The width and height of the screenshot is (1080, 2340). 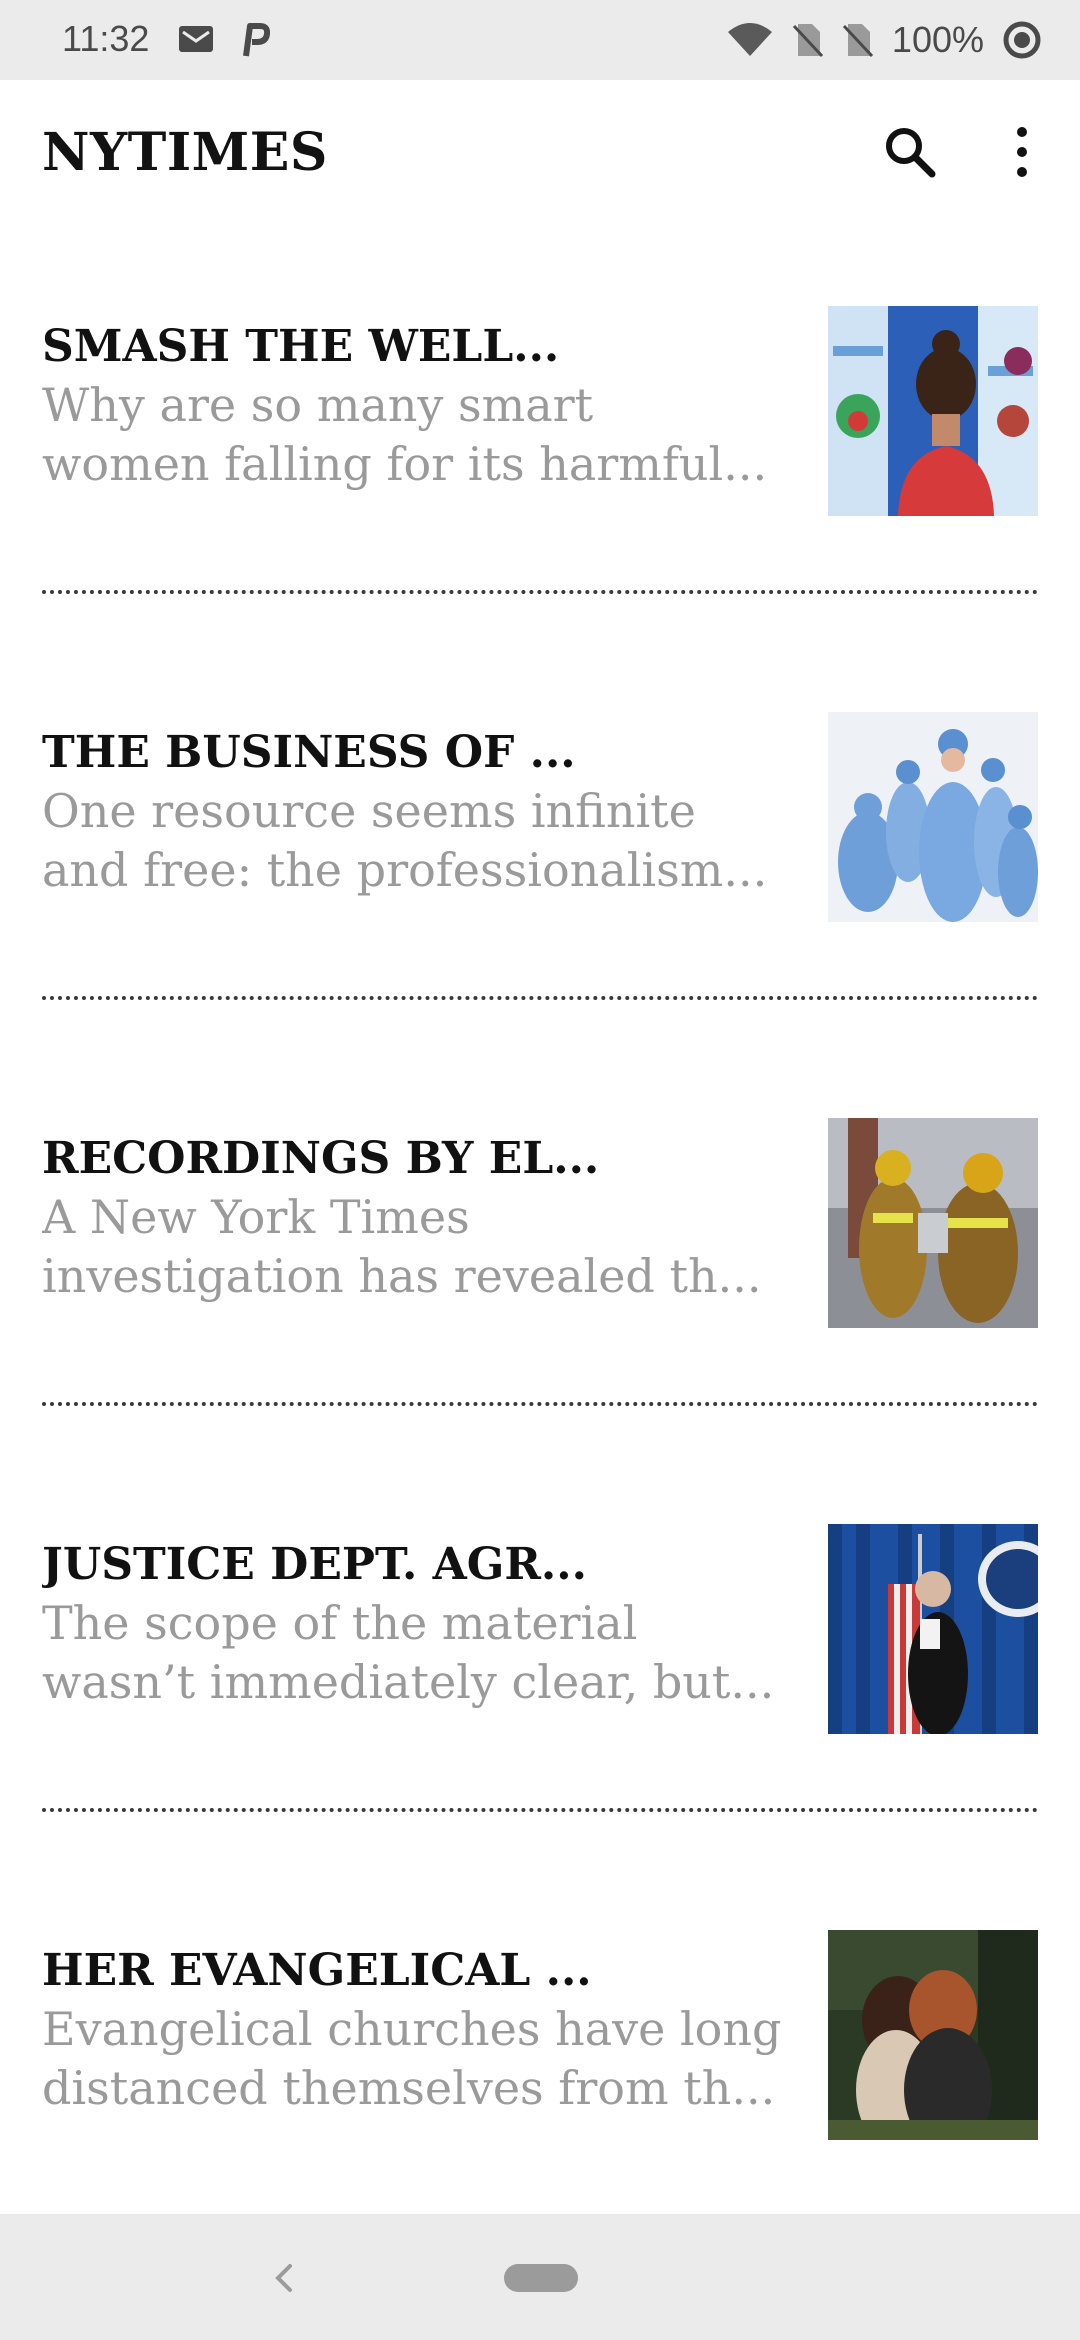 What do you see at coordinates (1022, 152) in the screenshot?
I see `more-vert-icon` at bounding box center [1022, 152].